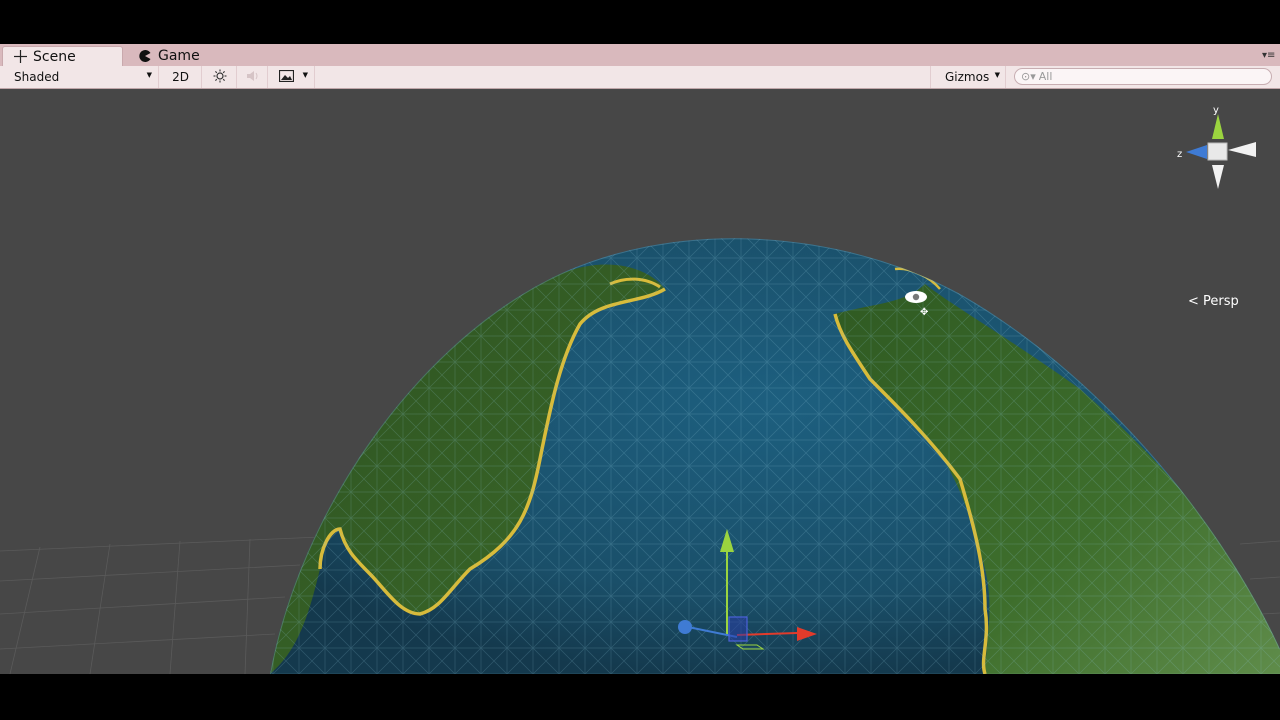 The width and height of the screenshot is (1280, 720). I want to click on toggle-2d-label: 2D, so click(180, 77).